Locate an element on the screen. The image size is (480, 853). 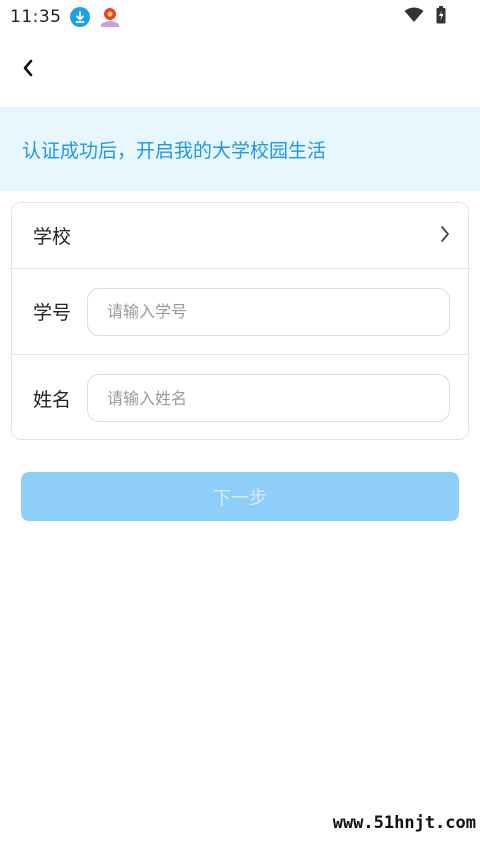
student-id-input is located at coordinates (268, 311).